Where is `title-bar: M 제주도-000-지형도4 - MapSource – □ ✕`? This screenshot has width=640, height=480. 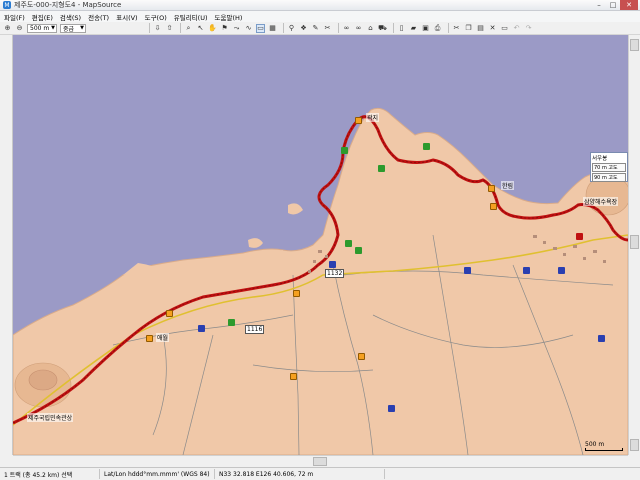 title-bar: M 제주도-000-지형도4 - MapSource – □ ✕ is located at coordinates (320, 5).